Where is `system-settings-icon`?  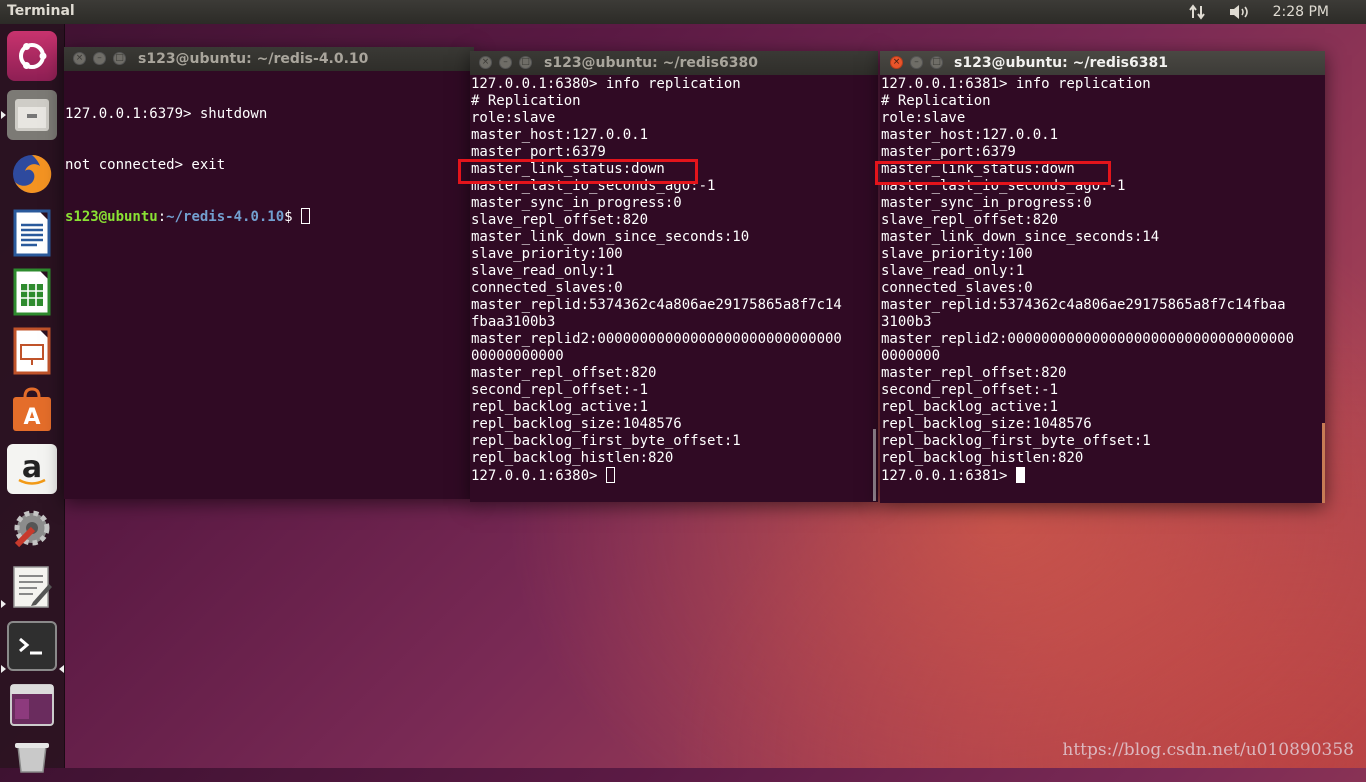 system-settings-icon is located at coordinates (32, 528).